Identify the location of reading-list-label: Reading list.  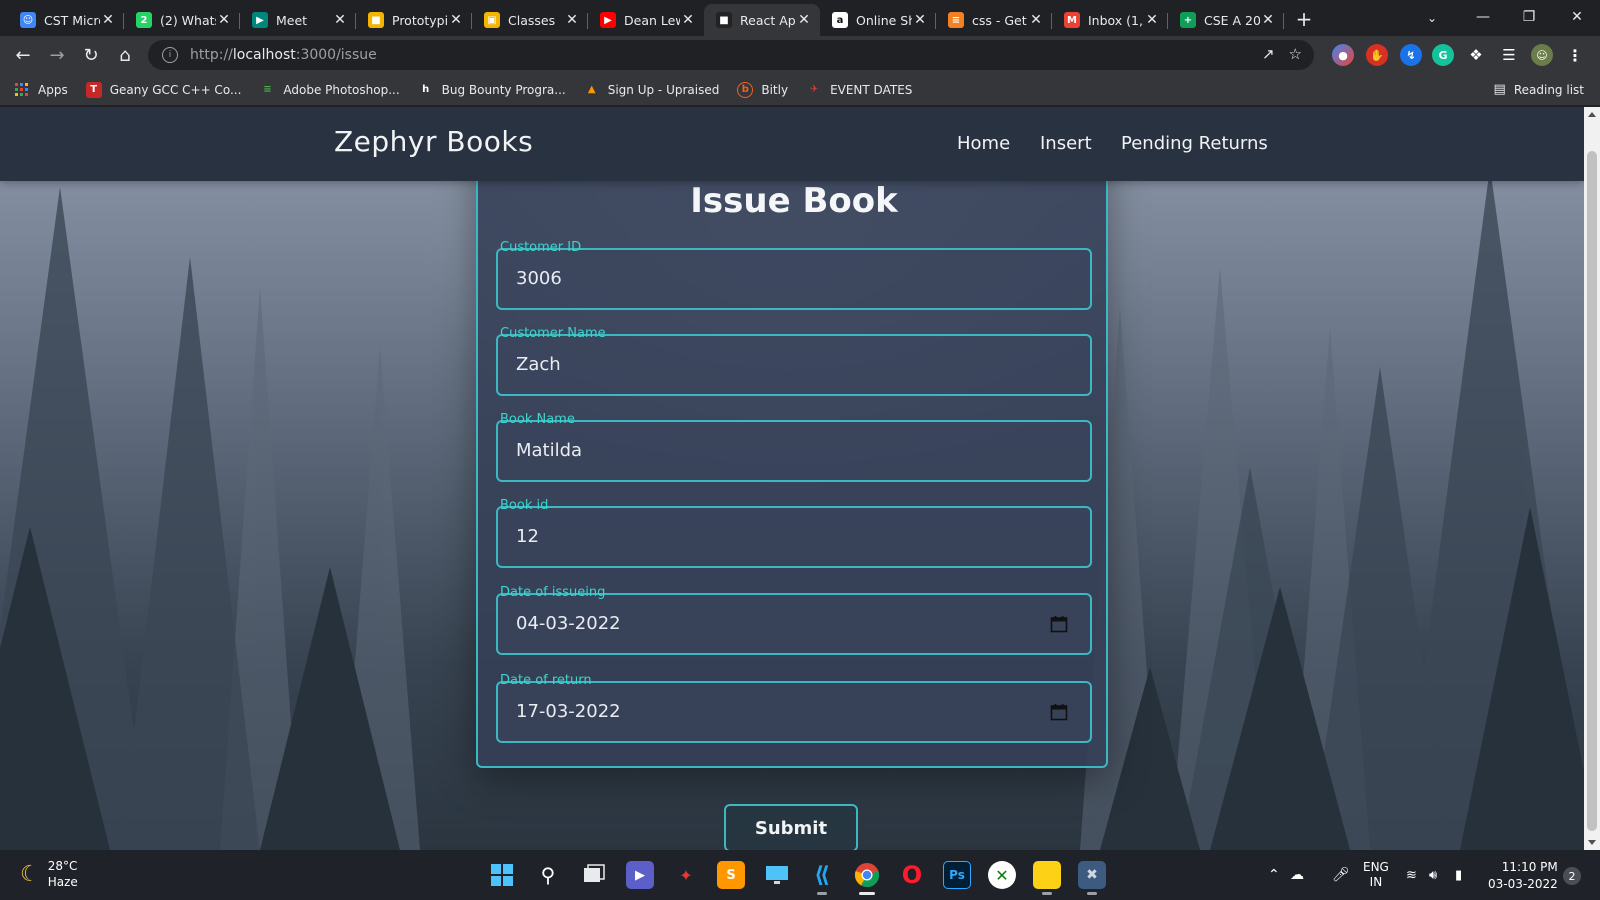
(1548, 89).